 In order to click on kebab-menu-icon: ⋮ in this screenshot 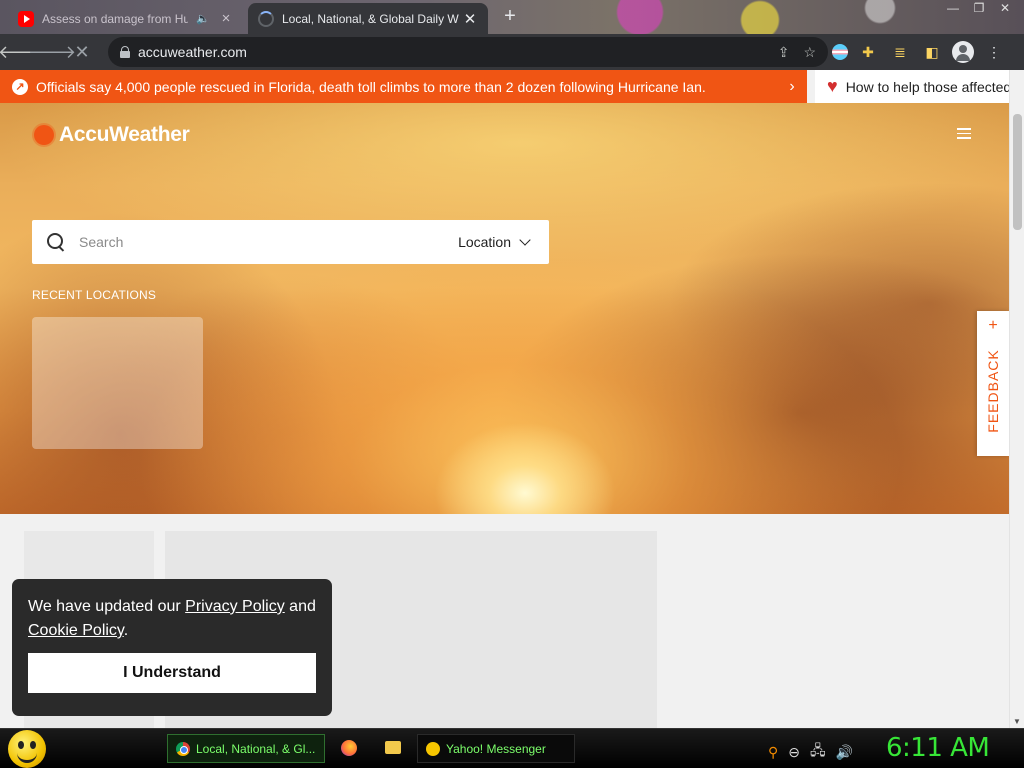, I will do `click(994, 52)`.